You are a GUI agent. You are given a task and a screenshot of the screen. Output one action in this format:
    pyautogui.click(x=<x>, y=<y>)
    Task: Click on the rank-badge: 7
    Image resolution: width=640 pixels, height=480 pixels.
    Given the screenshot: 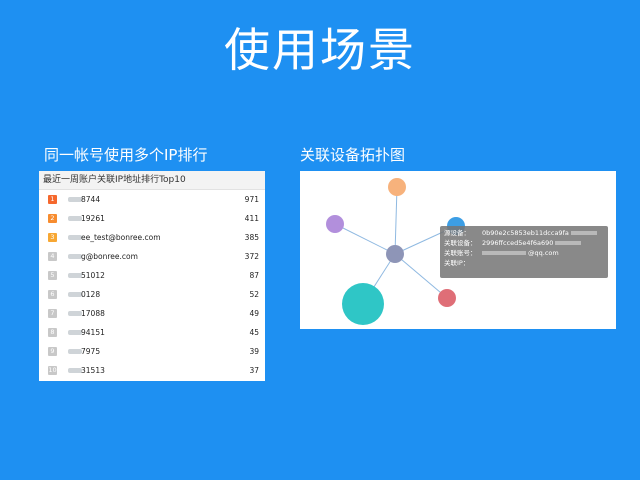 What is the action you would take?
    pyautogui.click(x=52, y=313)
    